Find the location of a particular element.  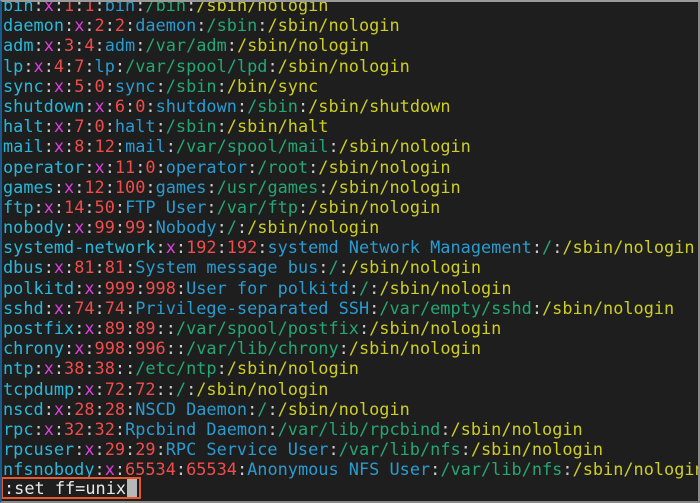

gecos: adm is located at coordinates (120, 45).